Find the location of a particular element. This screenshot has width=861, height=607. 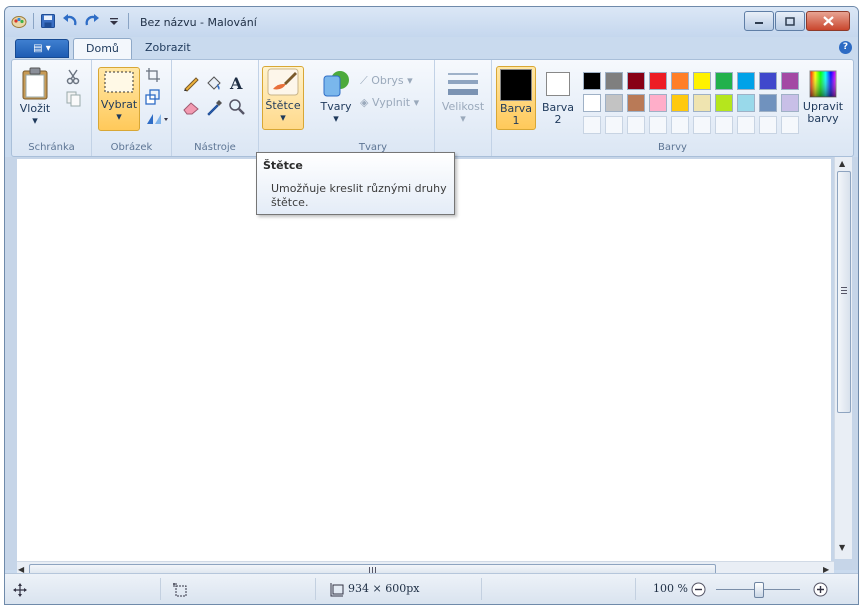

edit-colors-button: Upravit barvy is located at coordinates (823, 101).